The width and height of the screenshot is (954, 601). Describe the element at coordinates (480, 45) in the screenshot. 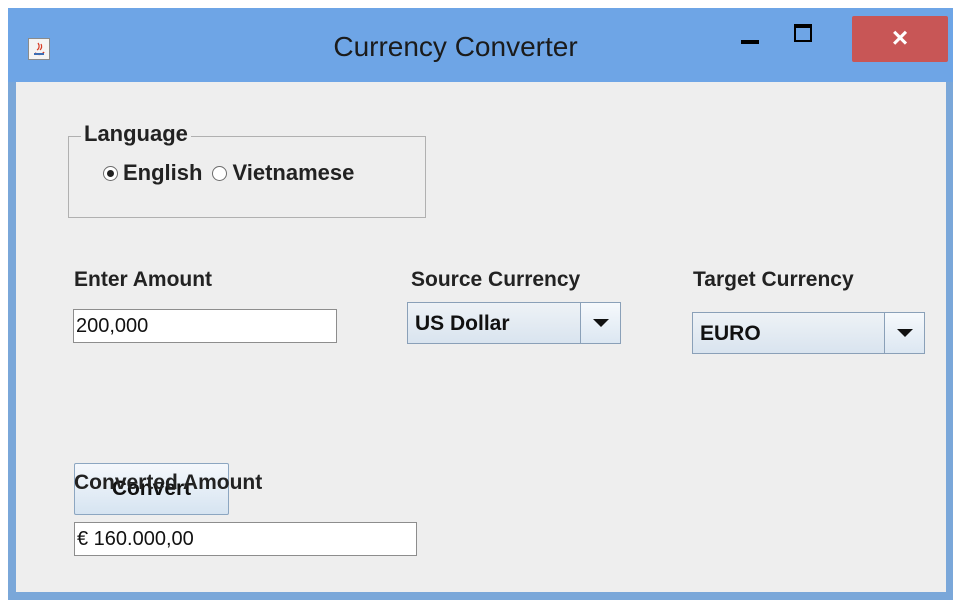

I see `title-bar: Currency Converter ×` at that location.